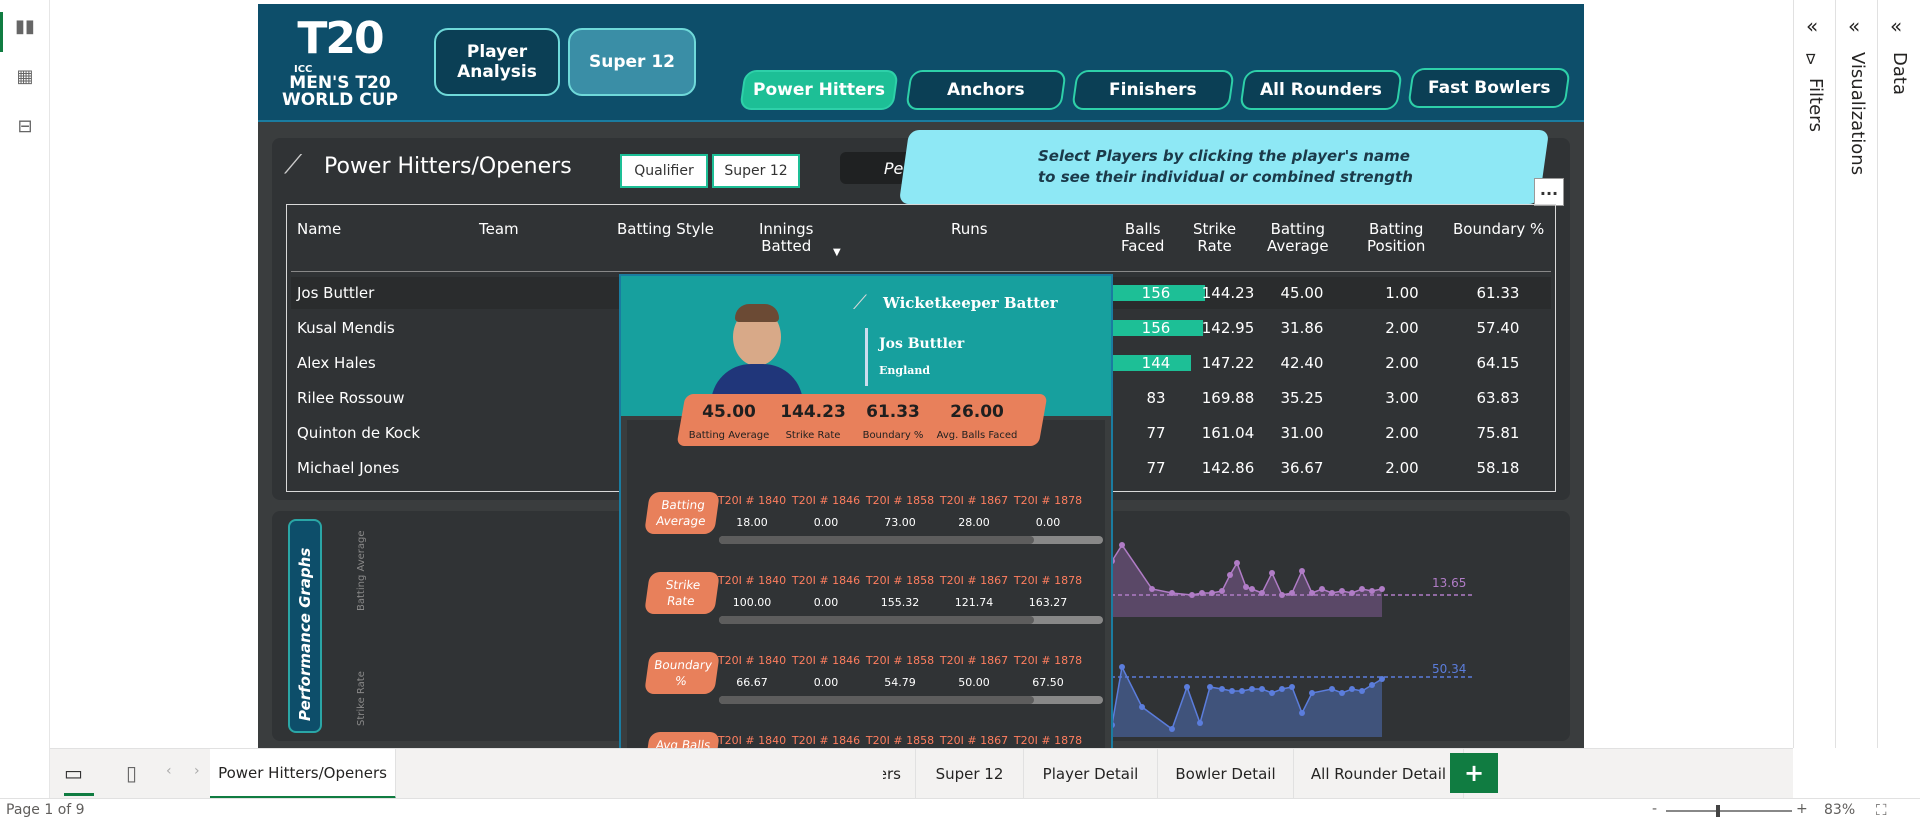 The image size is (1920, 822). What do you see at coordinates (786, 238) in the screenshot?
I see `header-innings-batted: Innings Batted` at bounding box center [786, 238].